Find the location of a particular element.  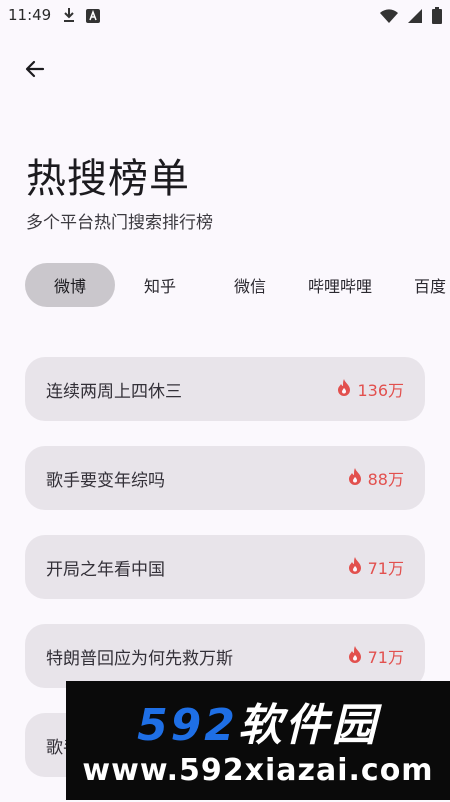

watermark-number: 592 is located at coordinates (187, 725).